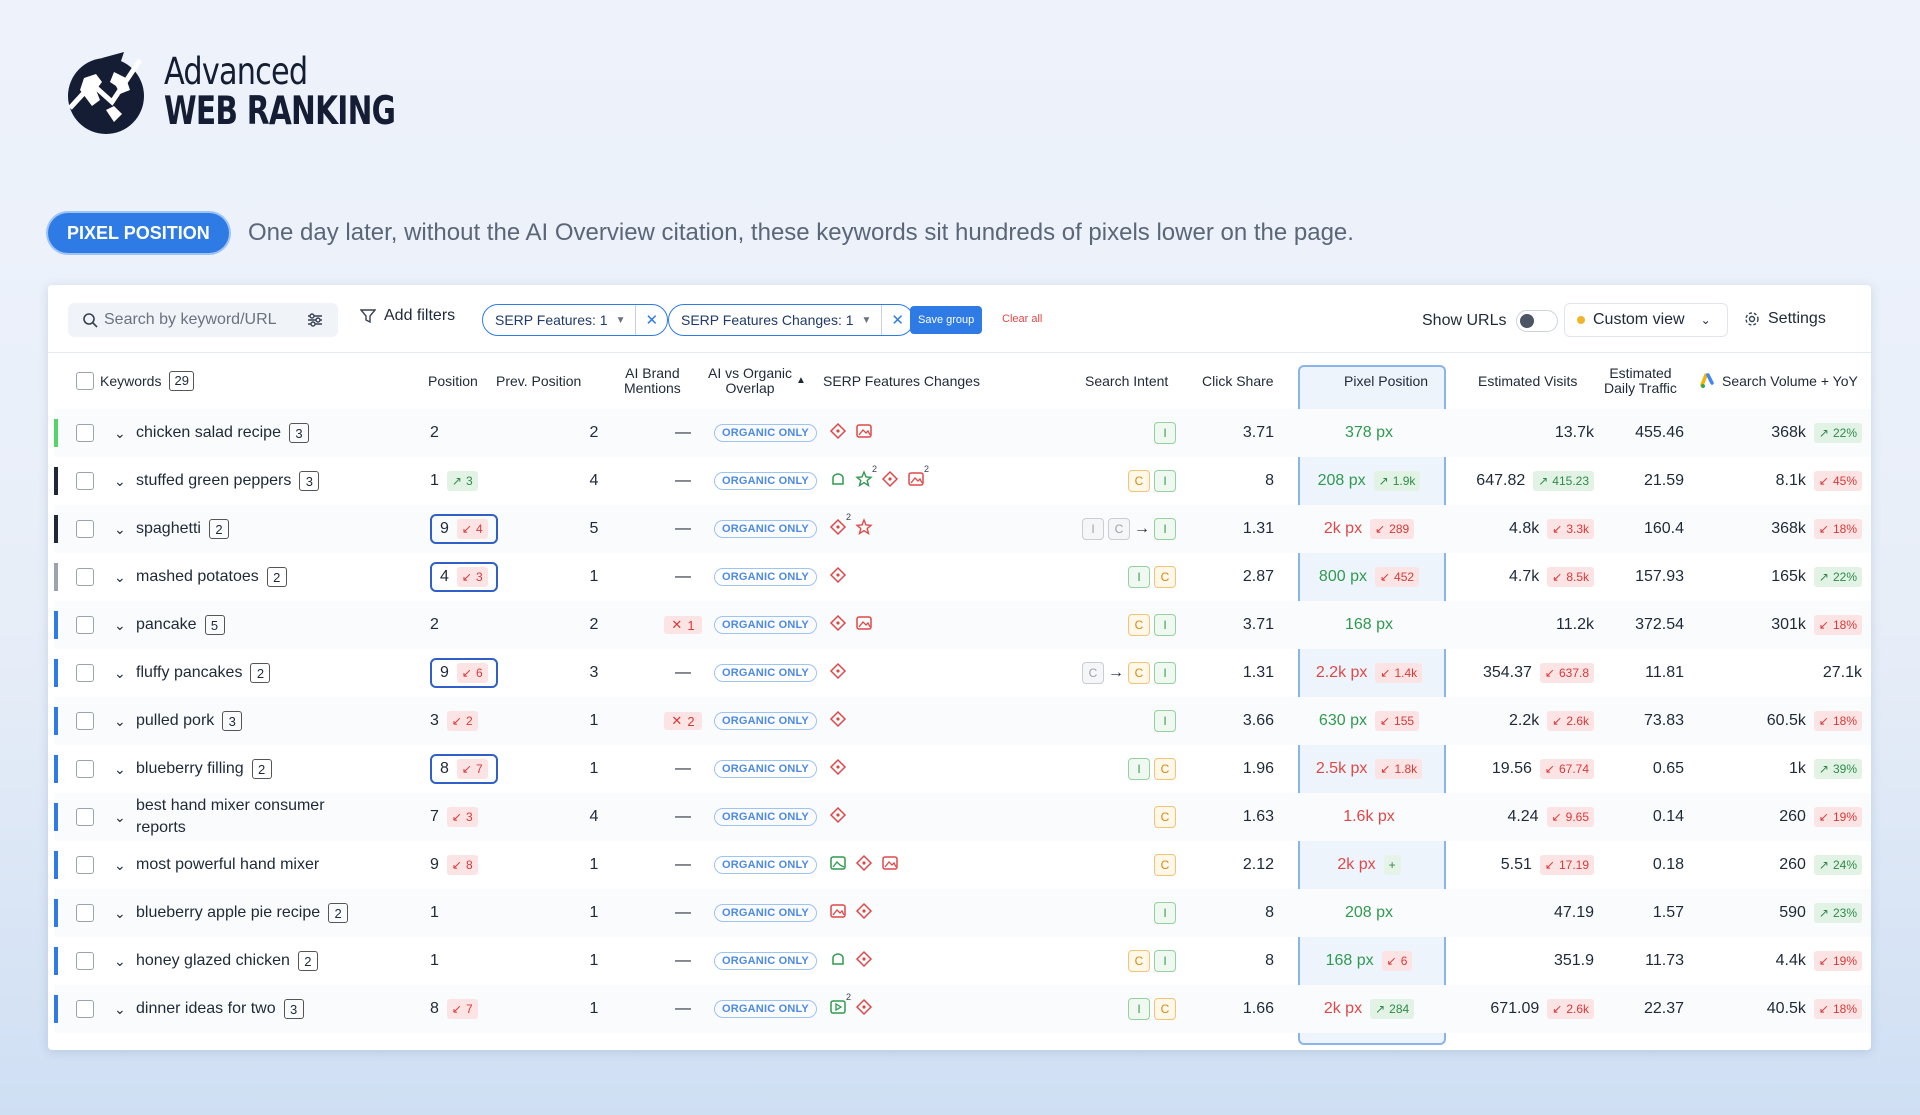  I want to click on col-ai-organic-overlap: AI vs Organic Overlap, so click(750, 381).